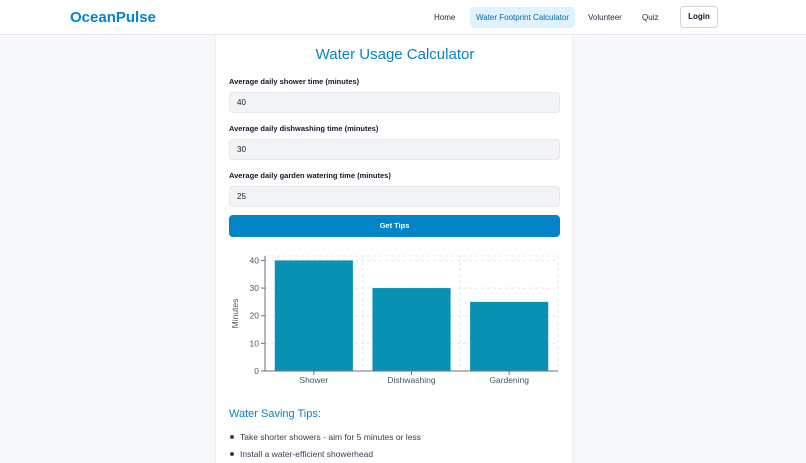 The width and height of the screenshot is (806, 463). What do you see at coordinates (255, 260) in the screenshot?
I see `y-tick-label: 40` at bounding box center [255, 260].